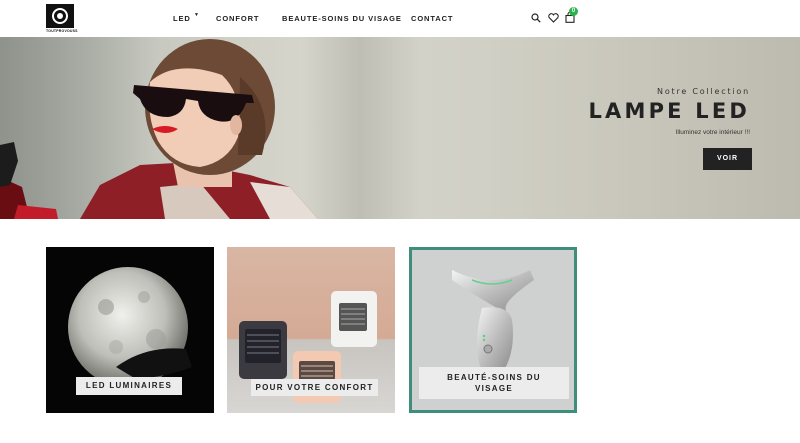  What do you see at coordinates (669, 111) in the screenshot?
I see `hero-title: LAMPE LED` at bounding box center [669, 111].